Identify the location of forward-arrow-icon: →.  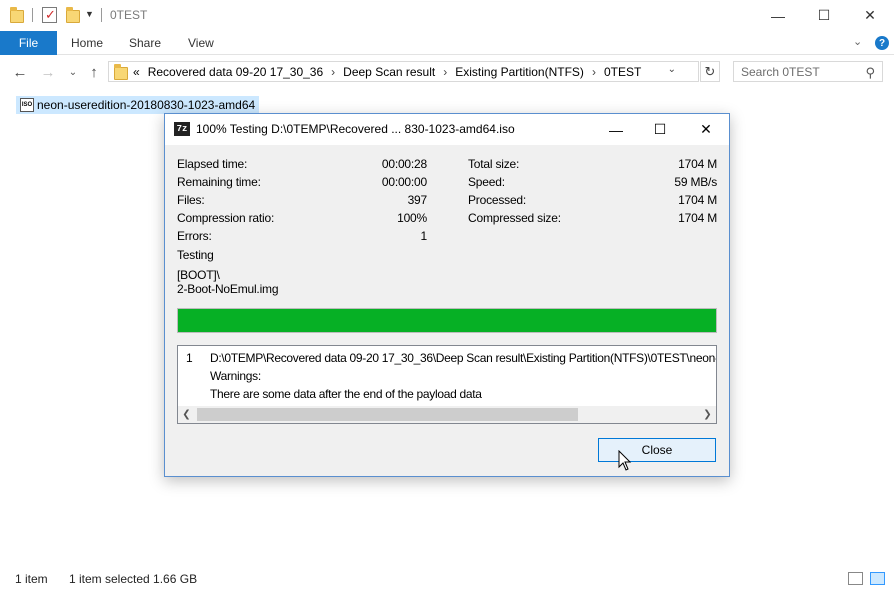
(48, 72).